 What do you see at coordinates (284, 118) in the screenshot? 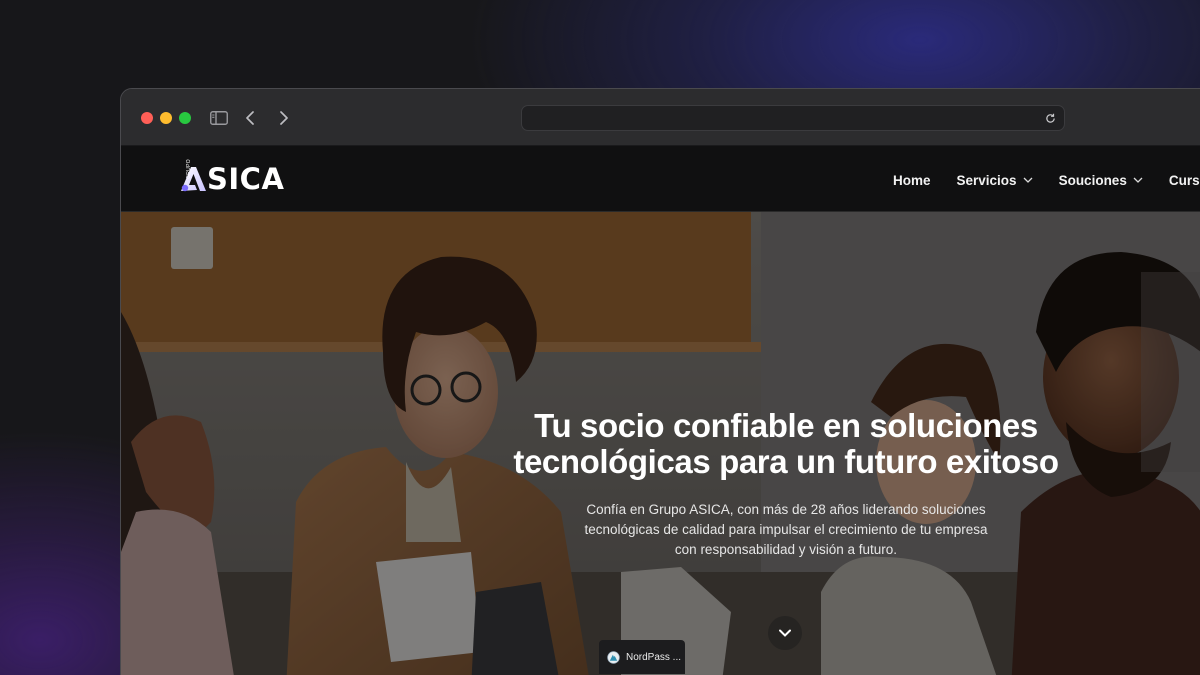
I see `forward-arrow-icon` at bounding box center [284, 118].